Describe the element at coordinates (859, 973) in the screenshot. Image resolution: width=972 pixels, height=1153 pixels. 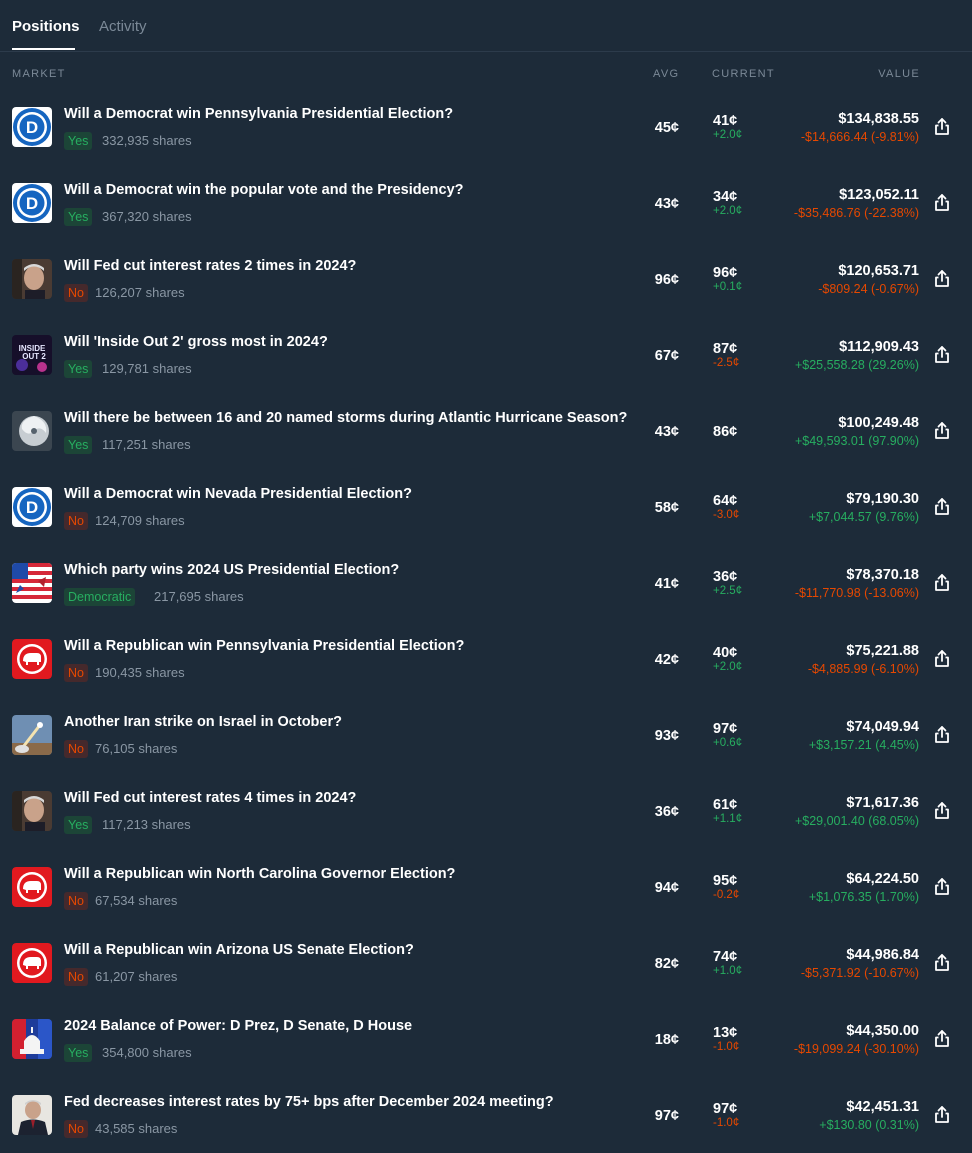
I see `profit-loss: -$5,371.92 (-10.67%)` at that location.